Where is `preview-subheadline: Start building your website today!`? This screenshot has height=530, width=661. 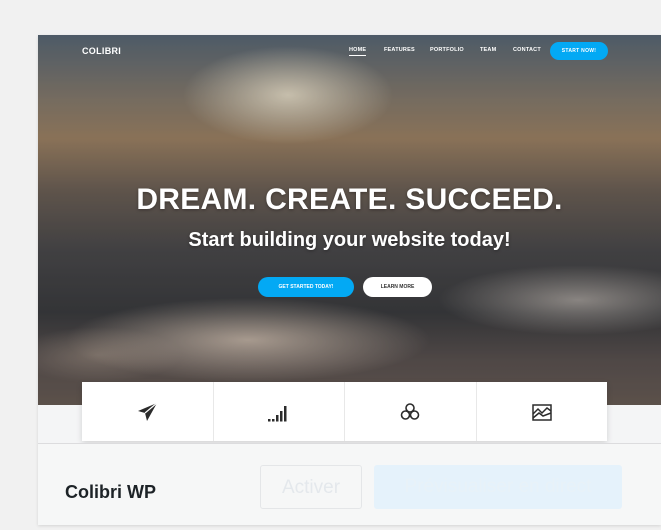
preview-subheadline: Start building your website today! is located at coordinates (349, 240).